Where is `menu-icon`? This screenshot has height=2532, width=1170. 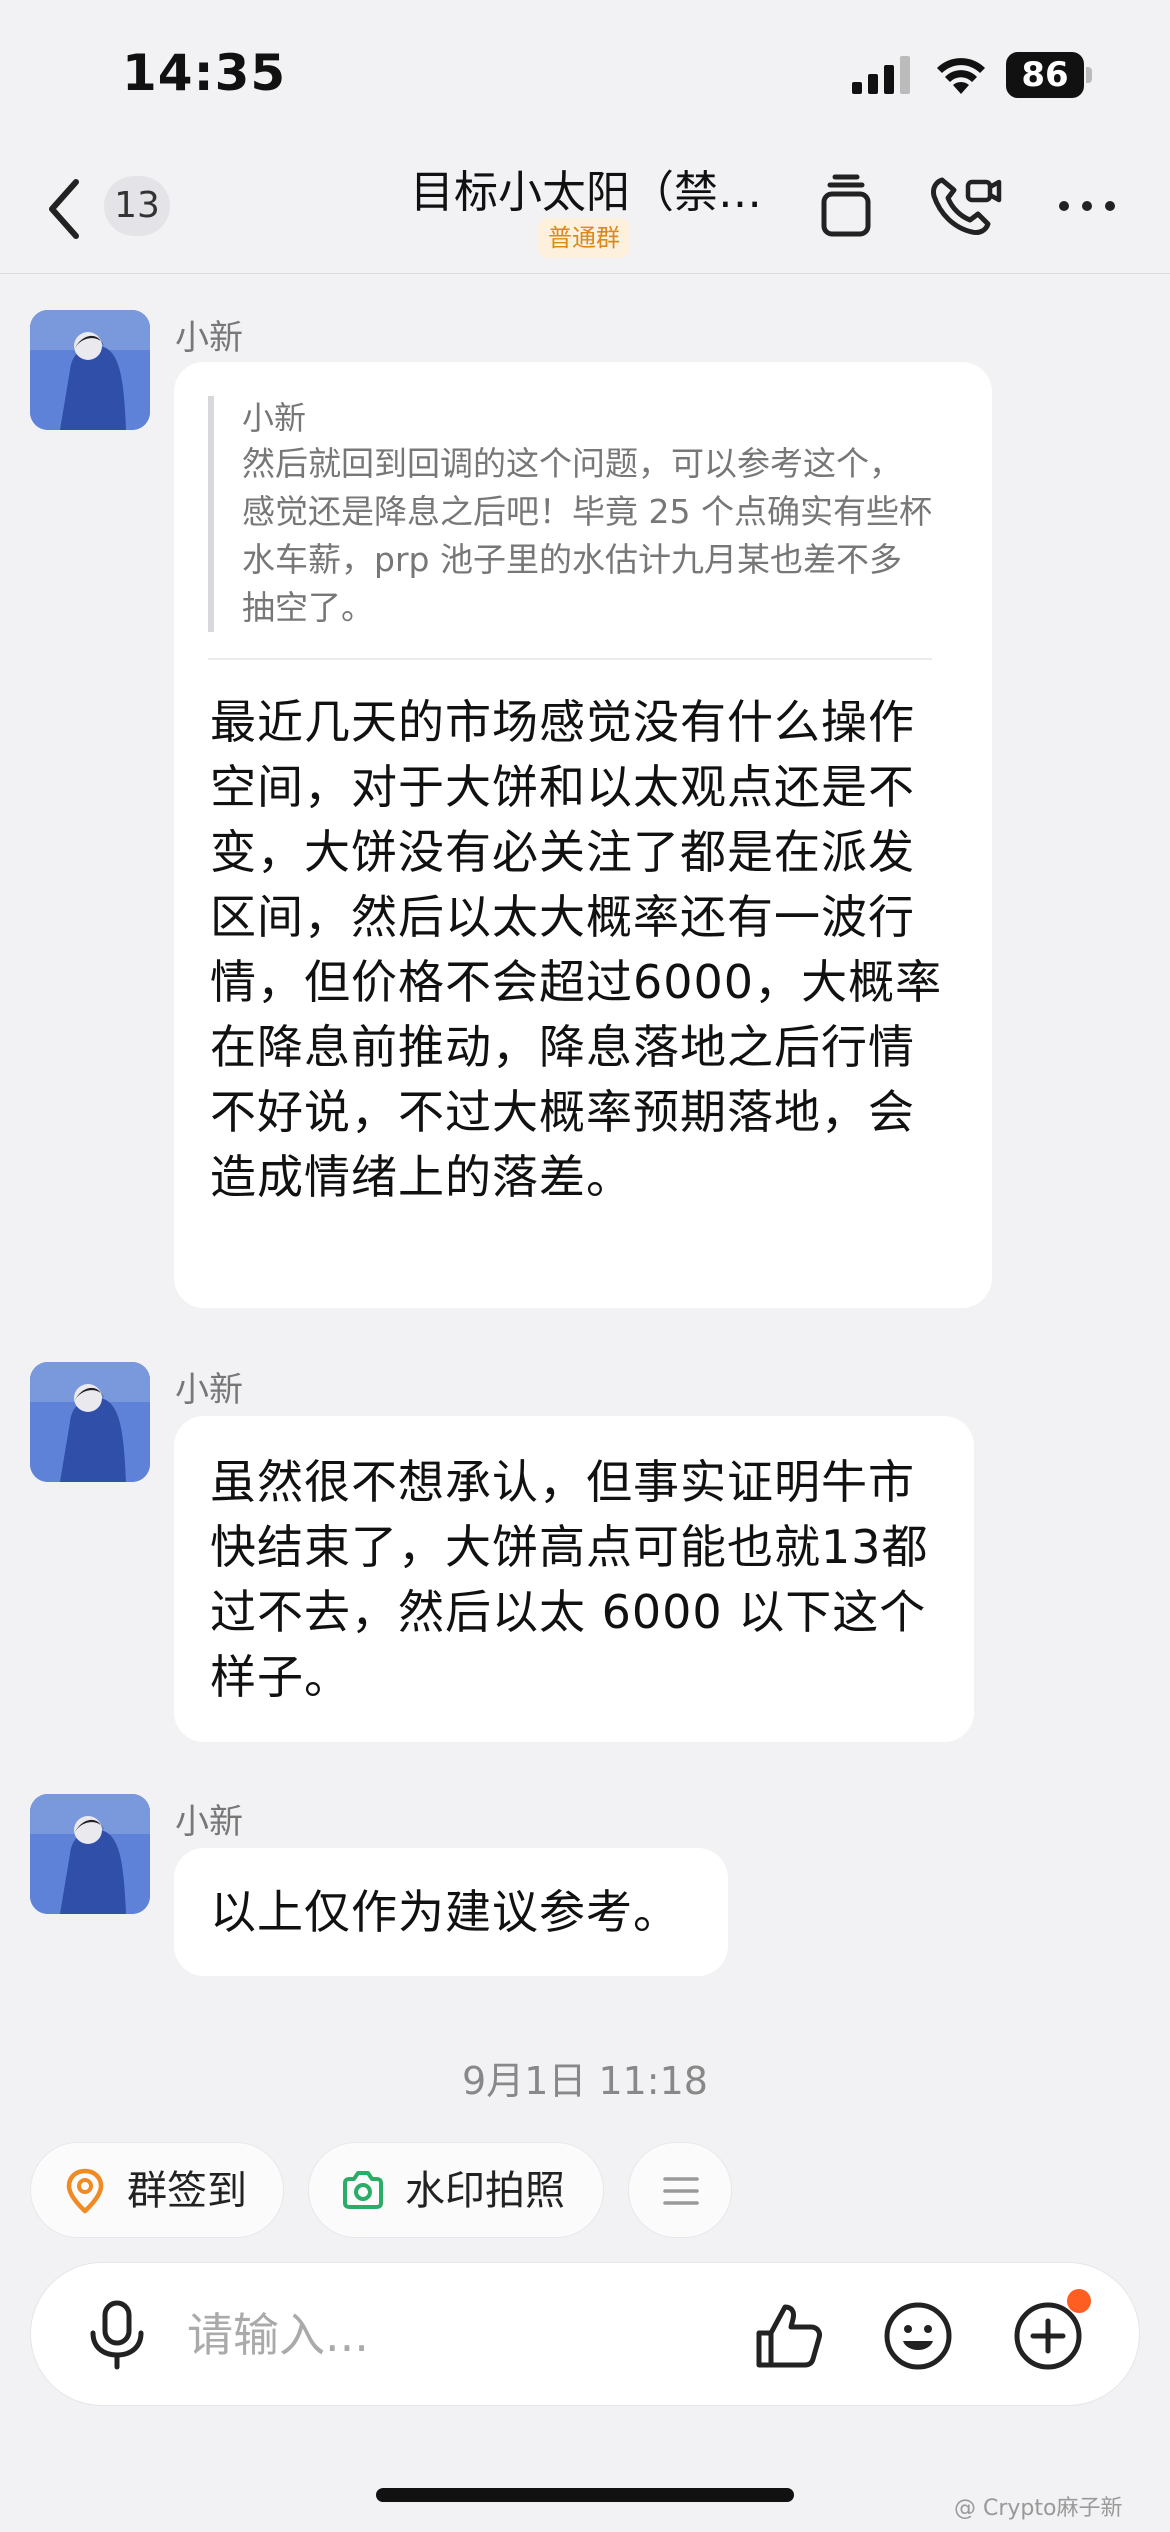 menu-icon is located at coordinates (681, 2191).